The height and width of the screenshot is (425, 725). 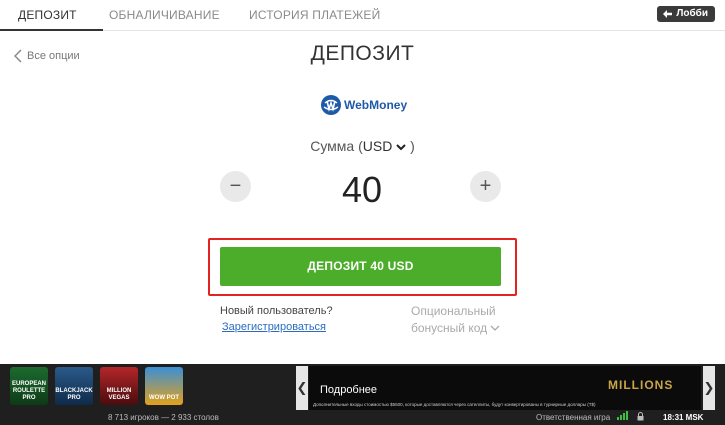 What do you see at coordinates (74, 386) in the screenshot?
I see `game-thumb-blackjack: BLACKJACK PRO` at bounding box center [74, 386].